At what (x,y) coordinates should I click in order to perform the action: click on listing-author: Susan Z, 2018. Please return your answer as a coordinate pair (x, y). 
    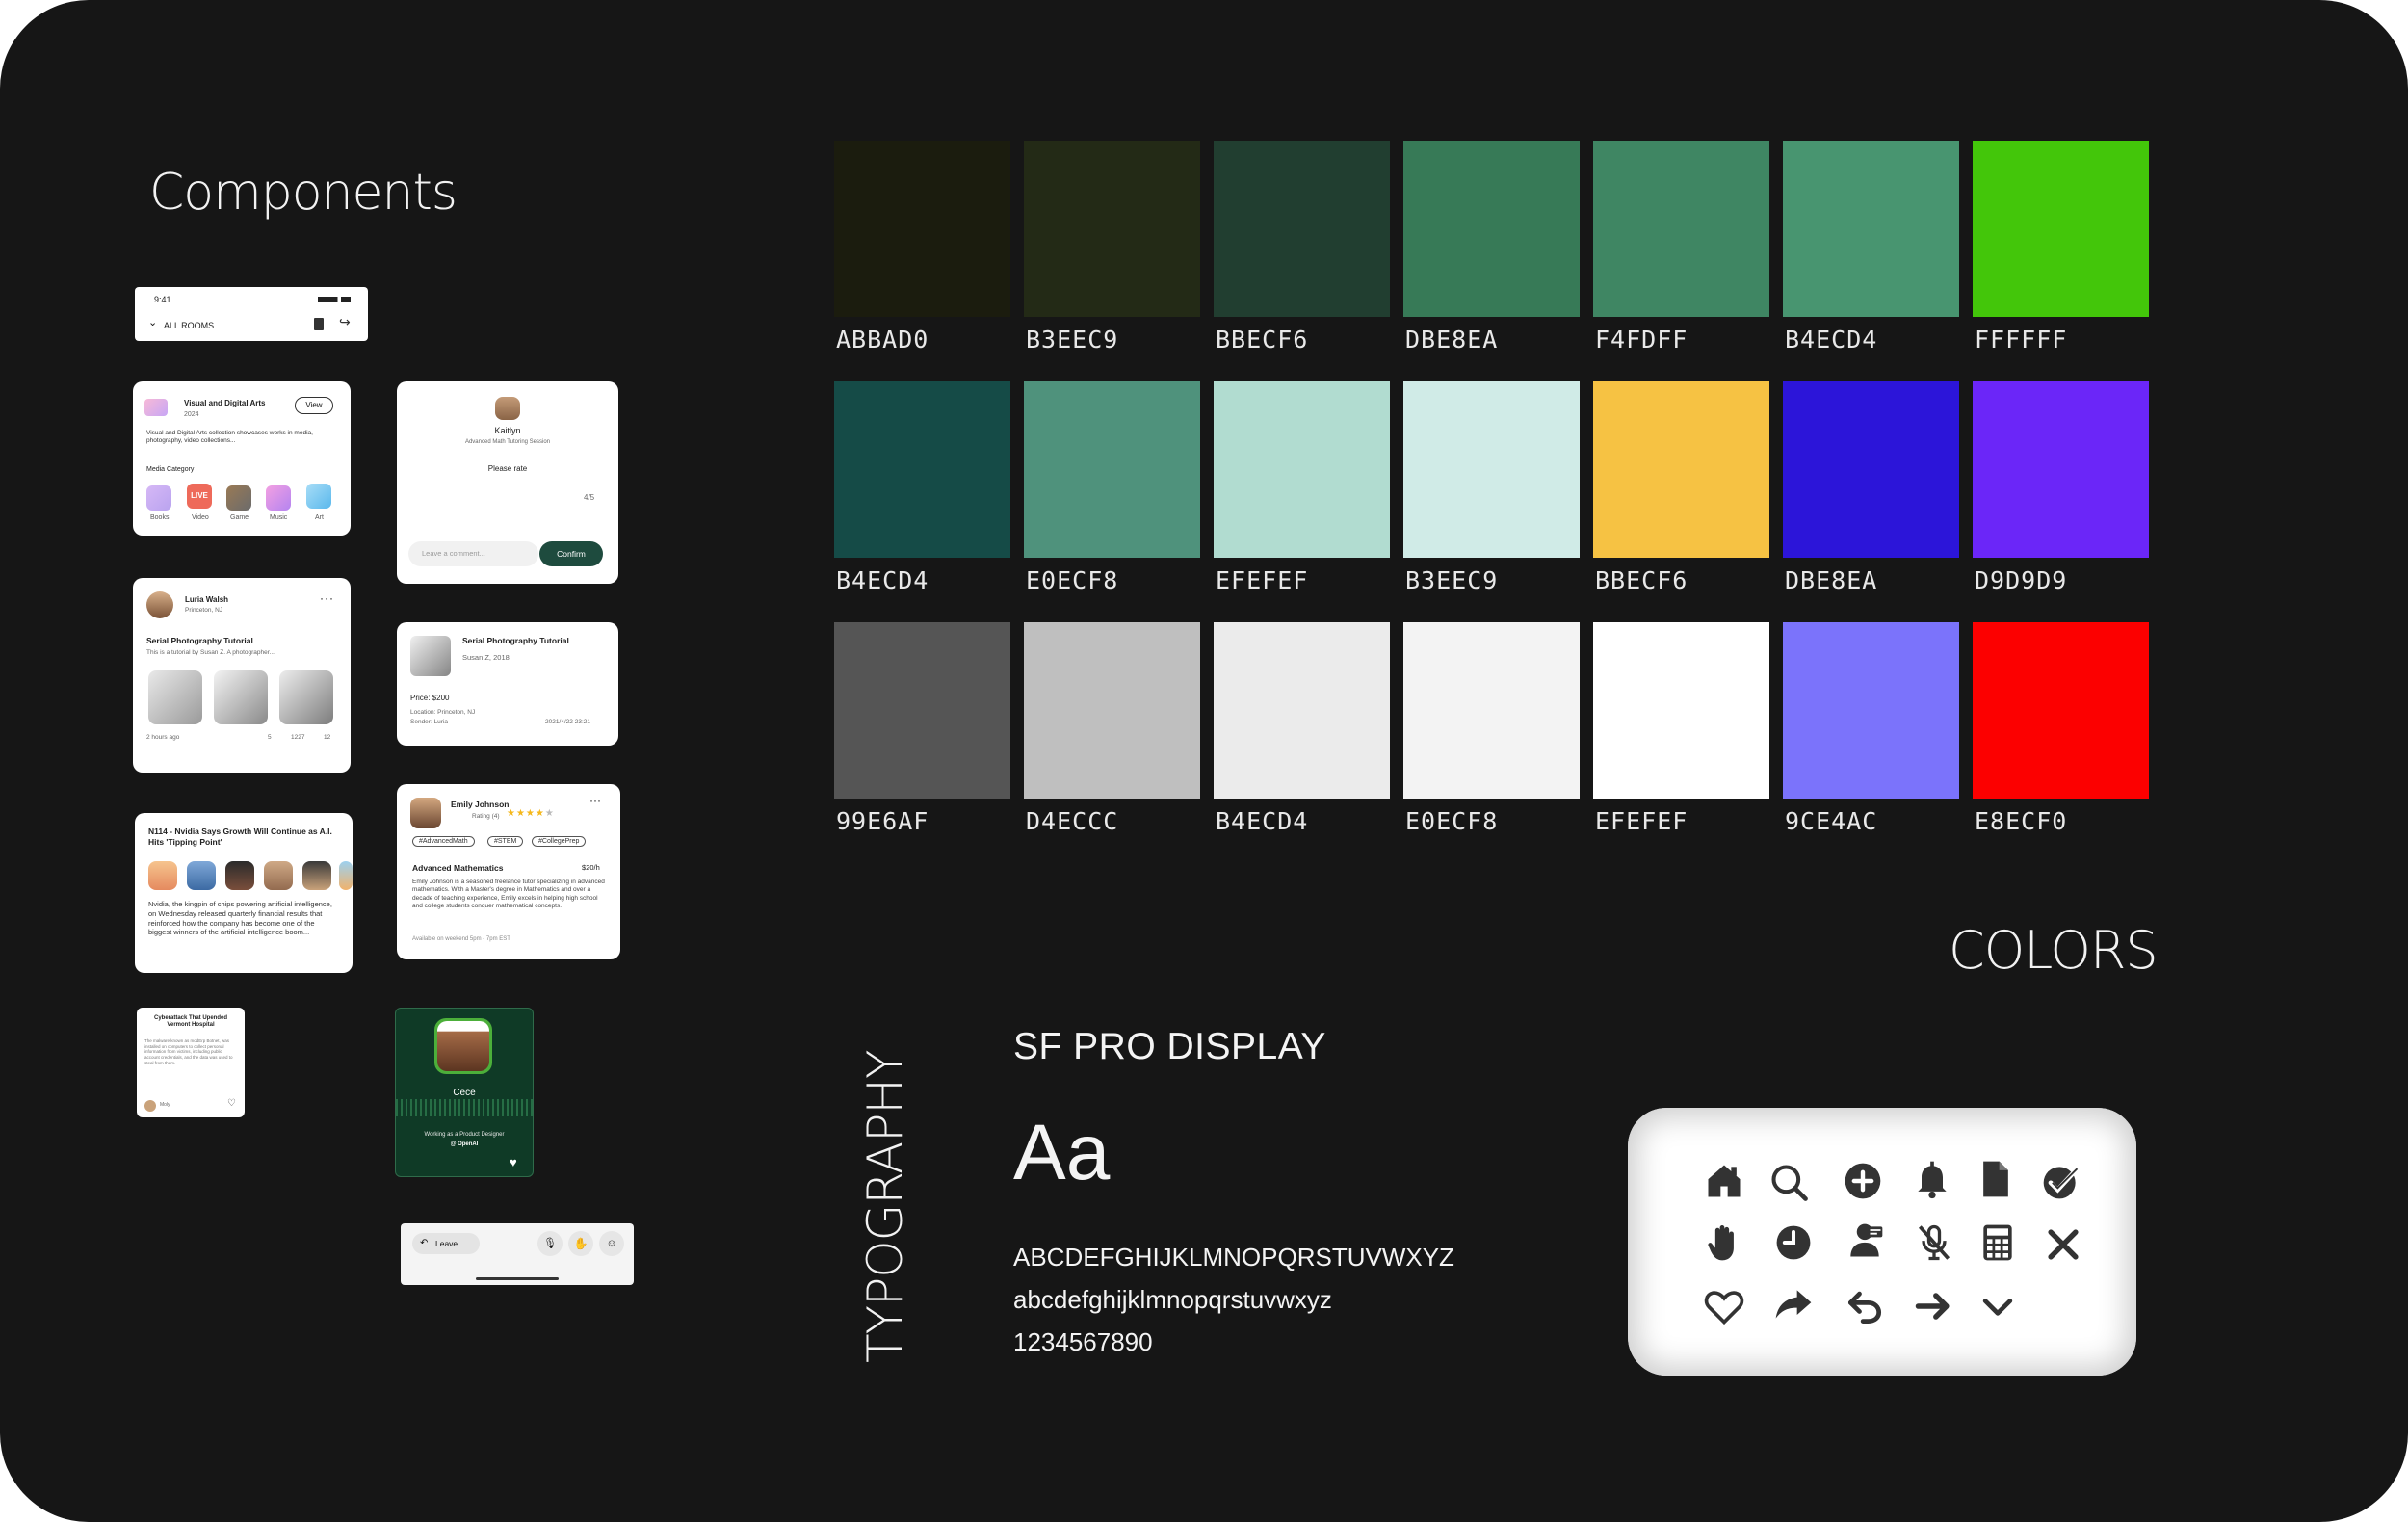
    Looking at the image, I should click on (486, 657).